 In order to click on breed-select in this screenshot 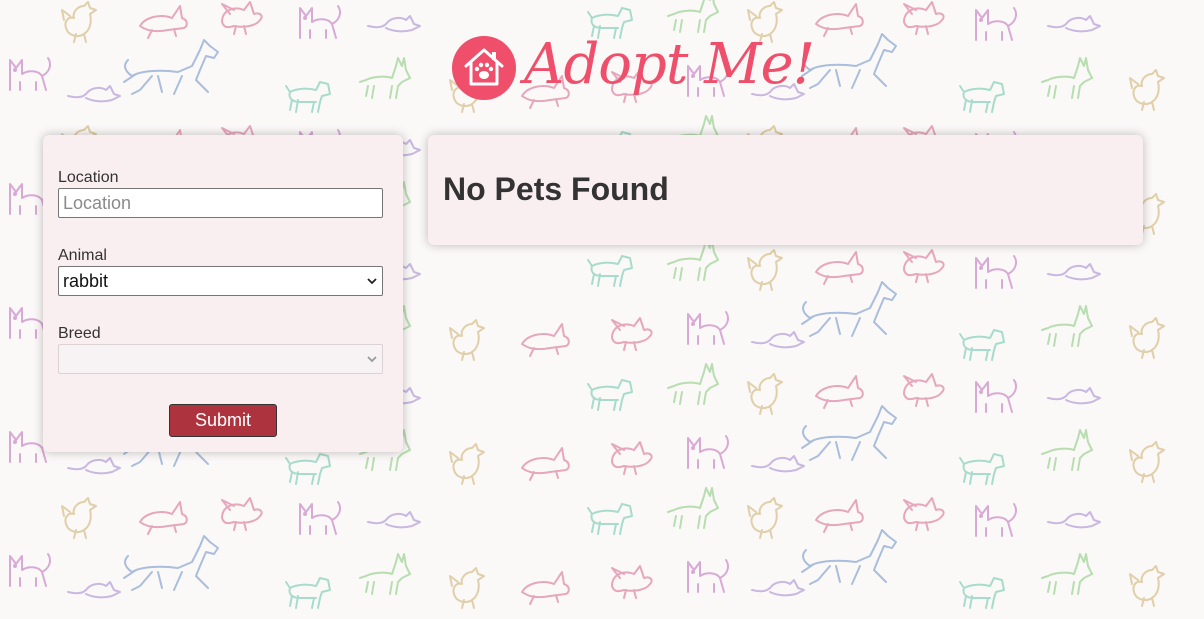, I will do `click(220, 359)`.